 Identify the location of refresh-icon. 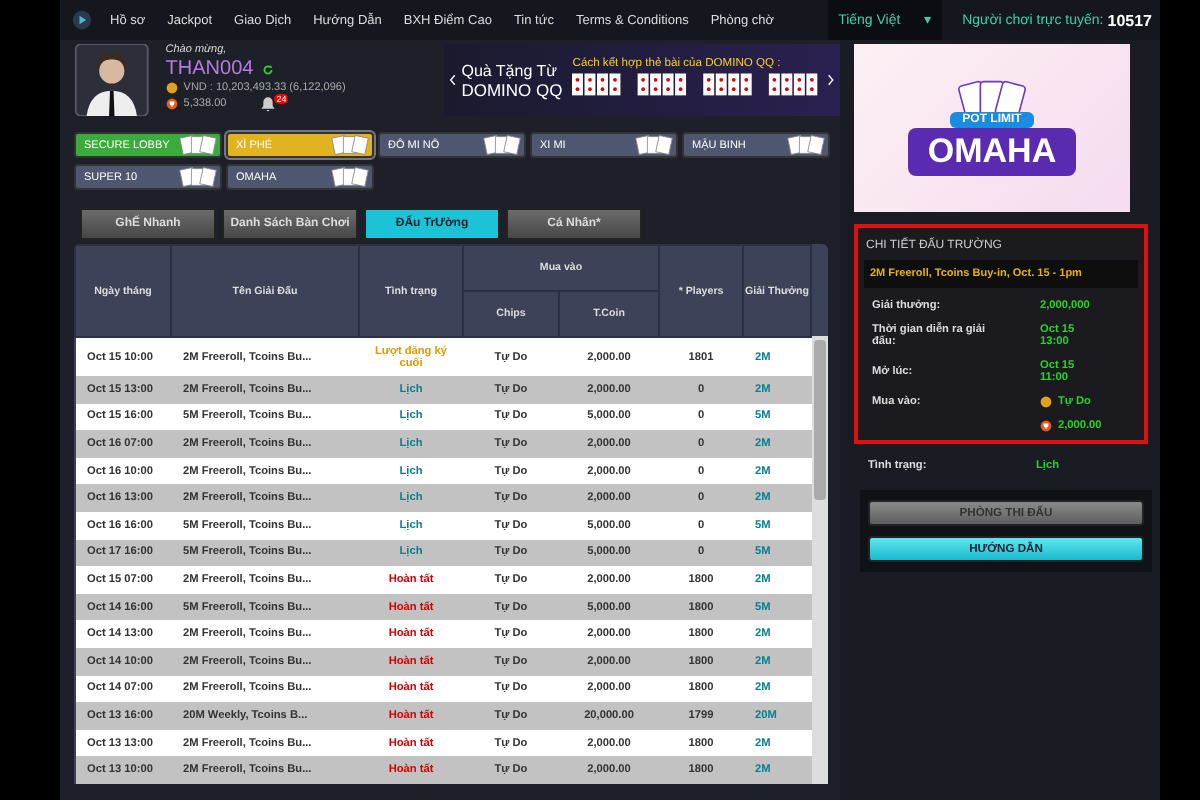
(267, 69).